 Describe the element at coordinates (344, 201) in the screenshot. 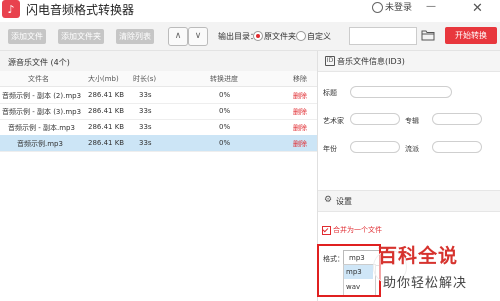

I see `settings-title: 设置` at that location.